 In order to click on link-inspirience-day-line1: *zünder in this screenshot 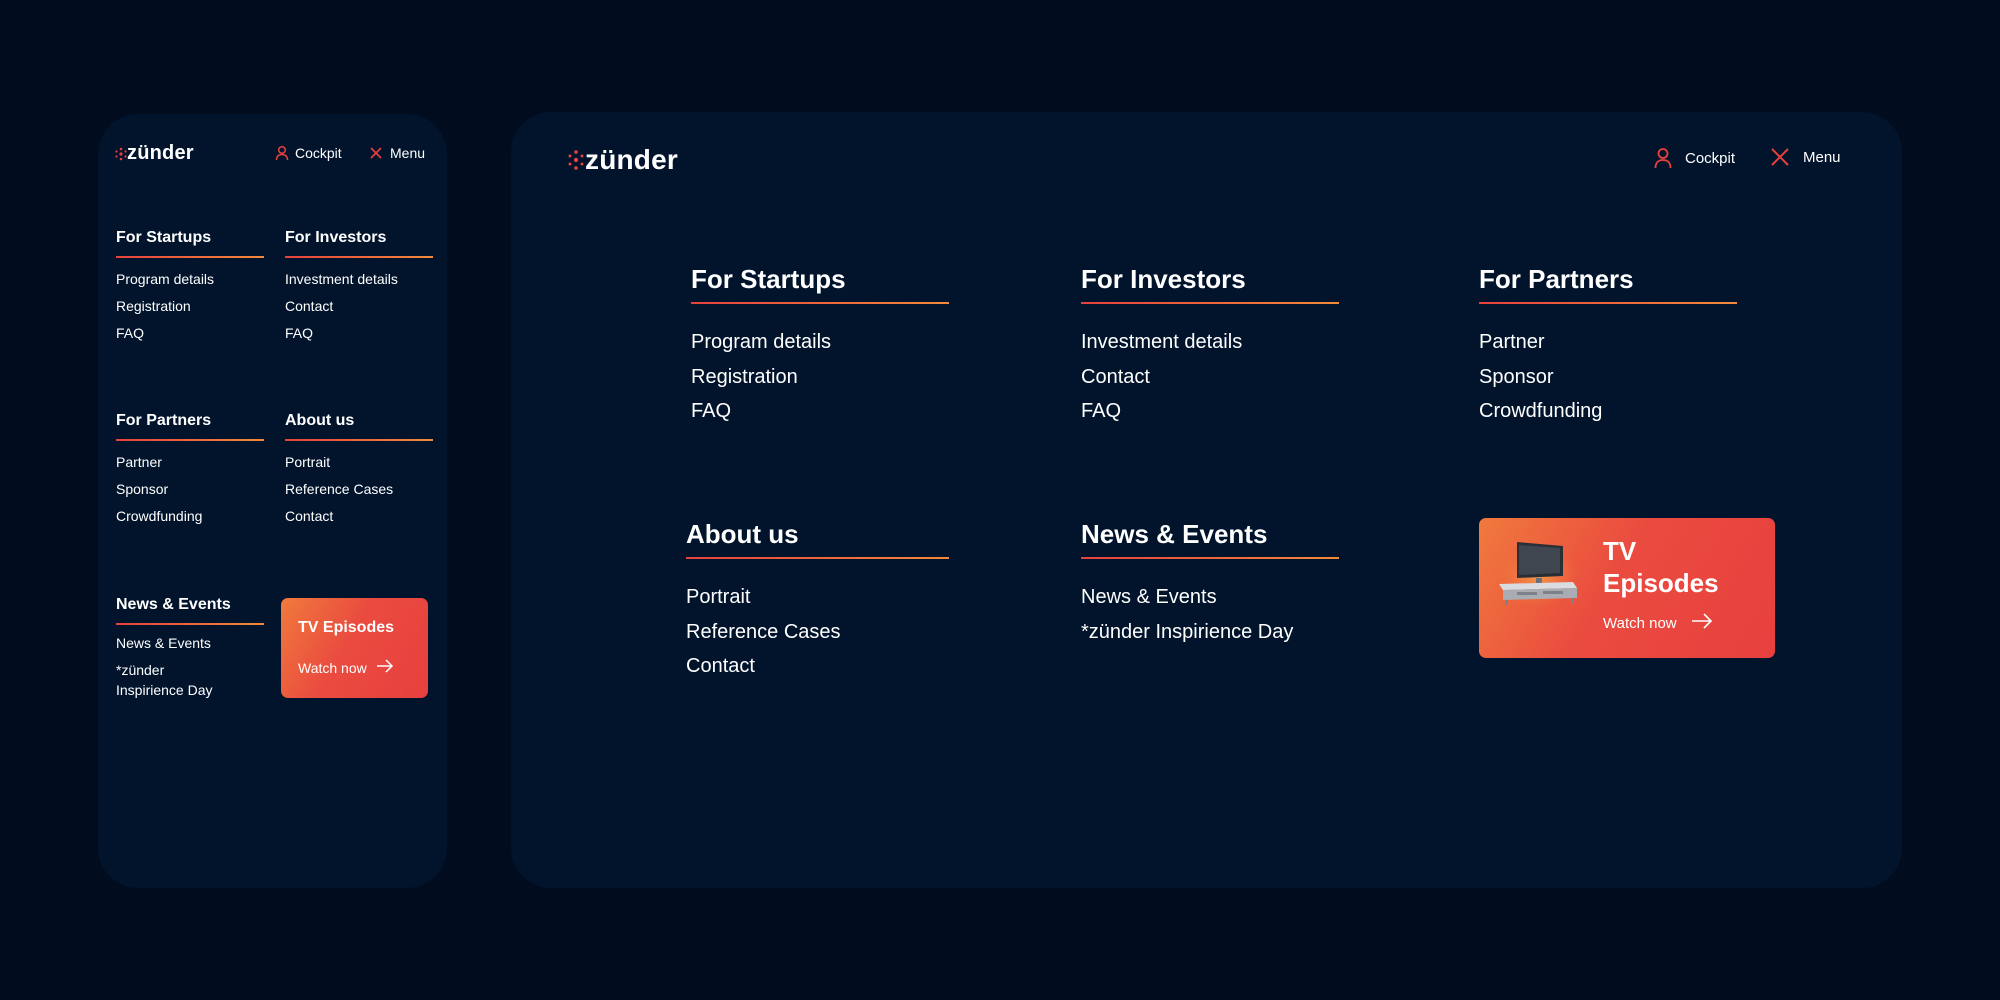, I will do `click(164, 670)`.